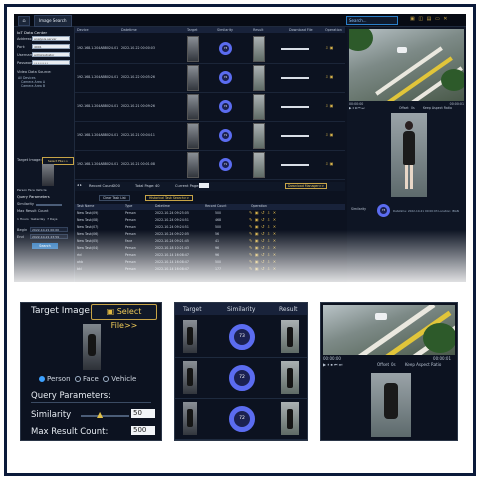 The image size is (480, 480). I want to click on port-field: 4001, so click(51, 46).